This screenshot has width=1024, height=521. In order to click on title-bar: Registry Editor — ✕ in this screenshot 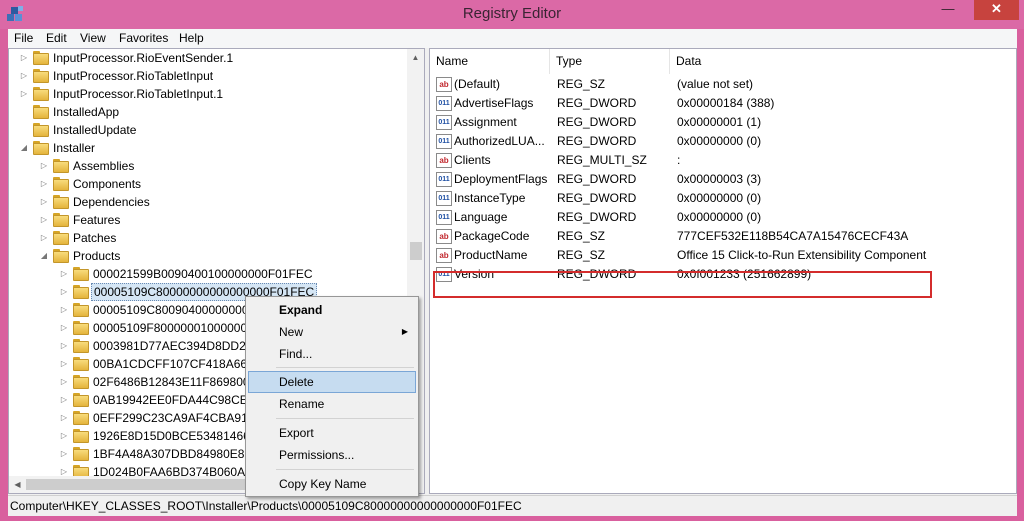, I will do `click(512, 14)`.